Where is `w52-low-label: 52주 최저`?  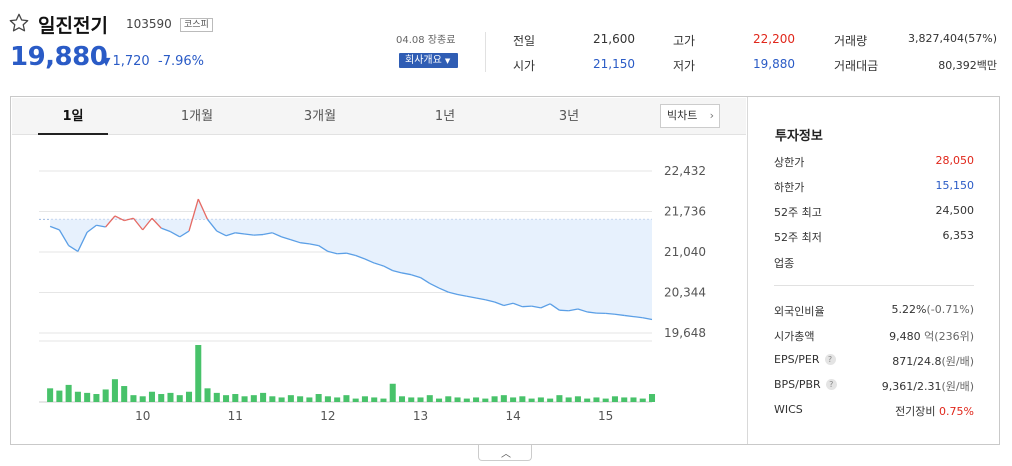
w52-low-label: 52주 최저 is located at coordinates (798, 237).